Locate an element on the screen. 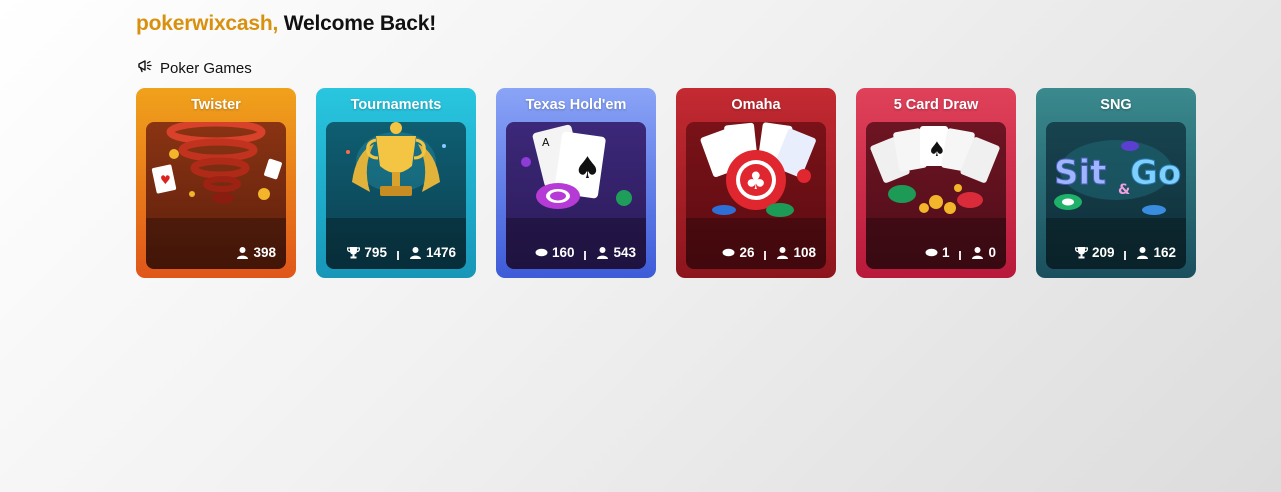 The height and width of the screenshot is (492, 1281). game-title: Tournaments is located at coordinates (396, 105).